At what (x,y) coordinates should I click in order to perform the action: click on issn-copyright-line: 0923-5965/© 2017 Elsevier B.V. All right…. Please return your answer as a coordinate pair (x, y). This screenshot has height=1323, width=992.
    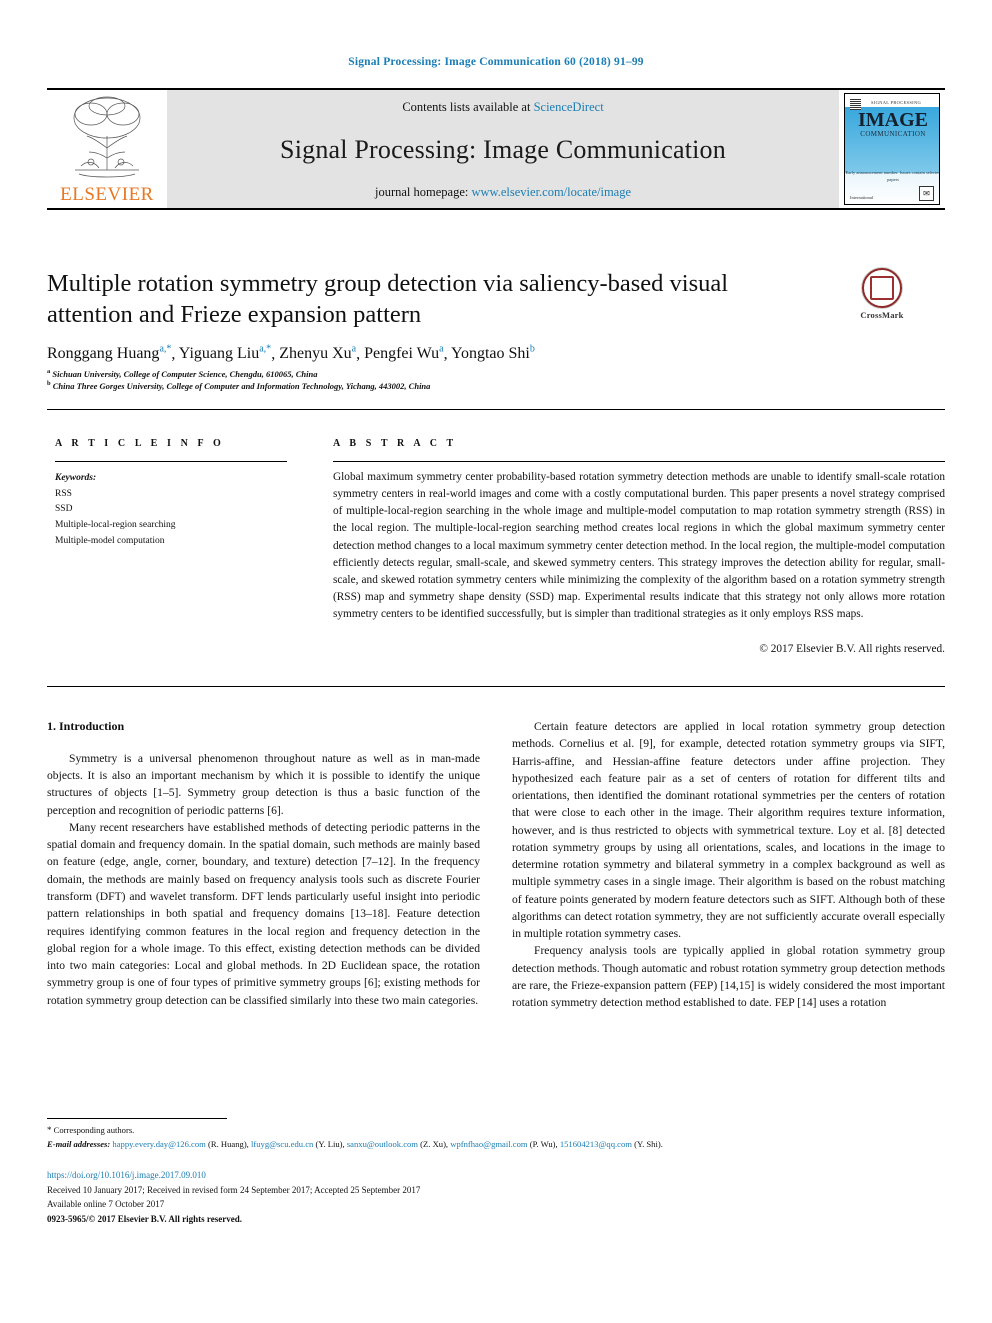
    Looking at the image, I should click on (144, 1218).